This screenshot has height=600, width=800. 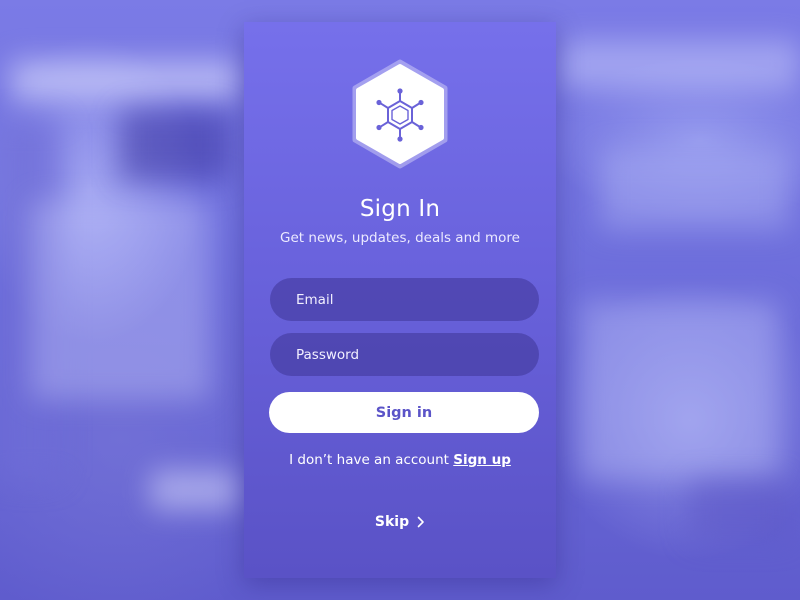 I want to click on background-shop, so click(x=120, y=300).